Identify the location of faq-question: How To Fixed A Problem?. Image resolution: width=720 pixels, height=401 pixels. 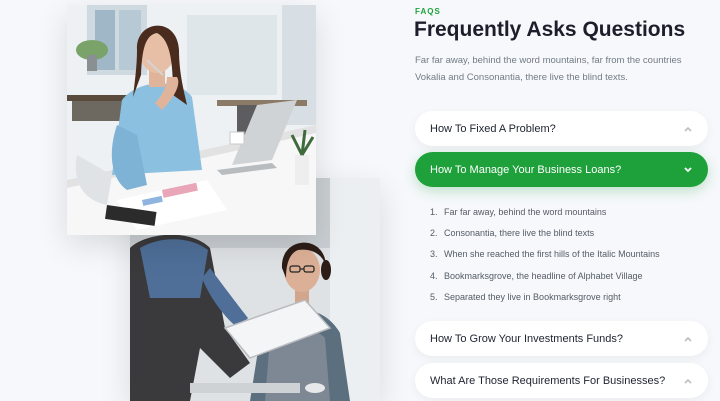
(493, 128).